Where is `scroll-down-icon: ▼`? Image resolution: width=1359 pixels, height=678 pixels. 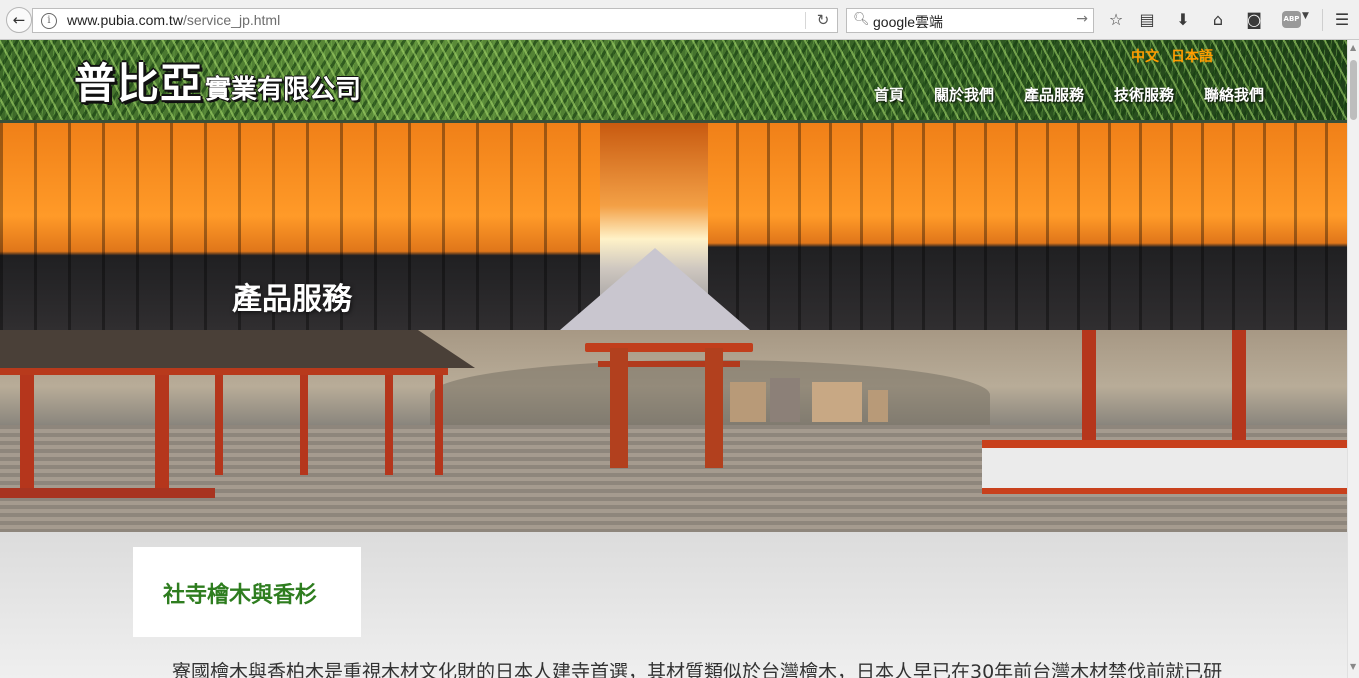
scroll-down-icon: ▼ is located at coordinates (1353, 666).